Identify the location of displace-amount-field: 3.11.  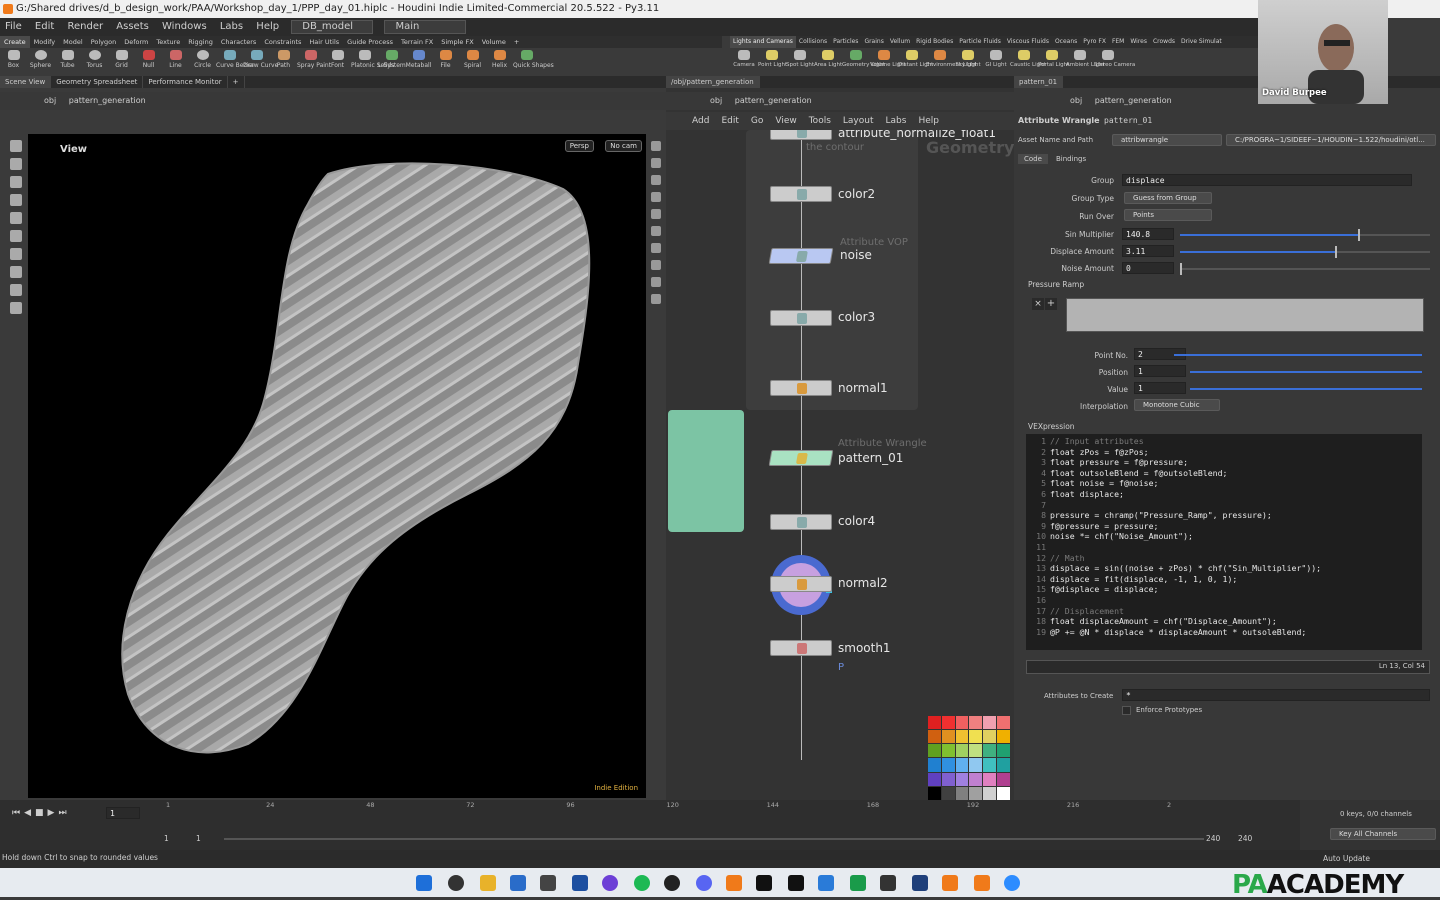
(1148, 251).